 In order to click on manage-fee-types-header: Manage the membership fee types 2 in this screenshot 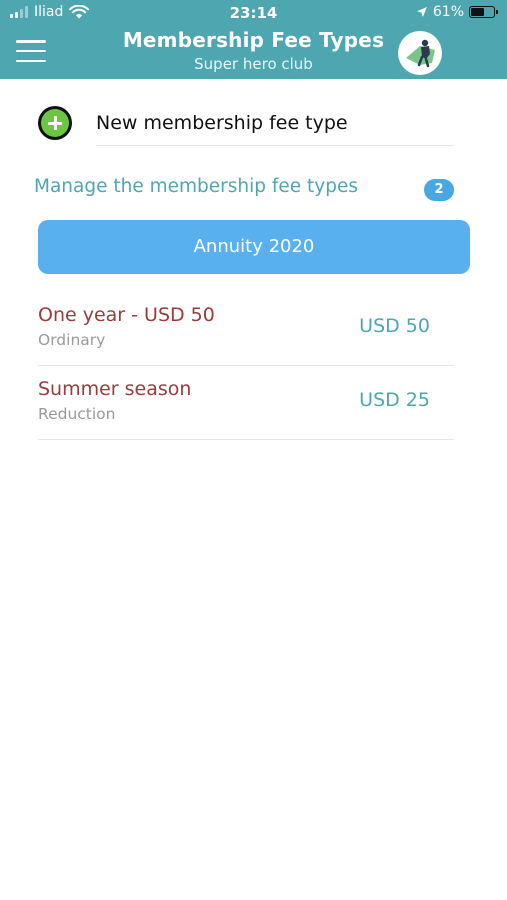, I will do `click(244, 190)`.